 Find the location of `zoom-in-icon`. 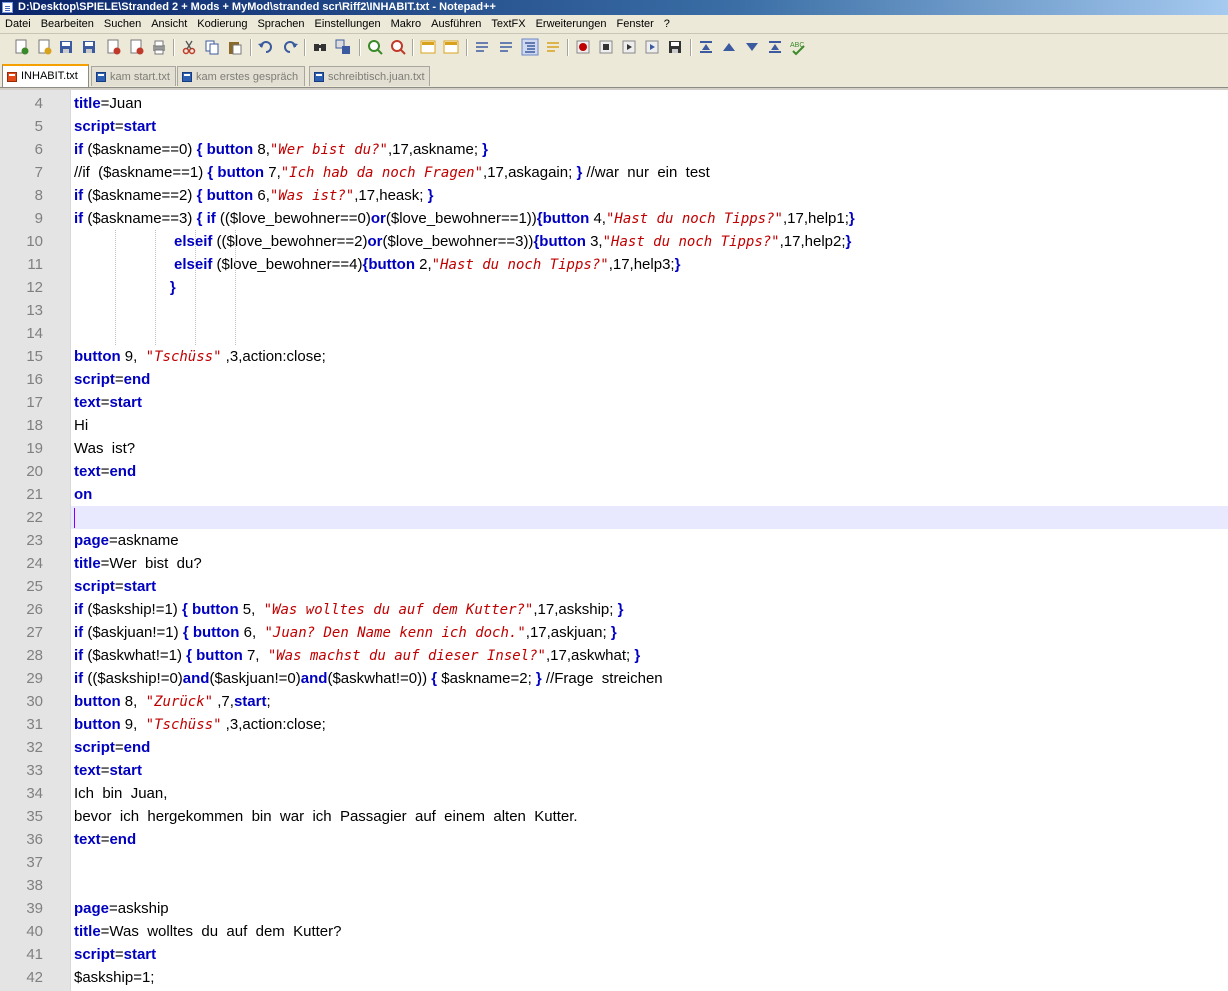

zoom-in-icon is located at coordinates (375, 47).